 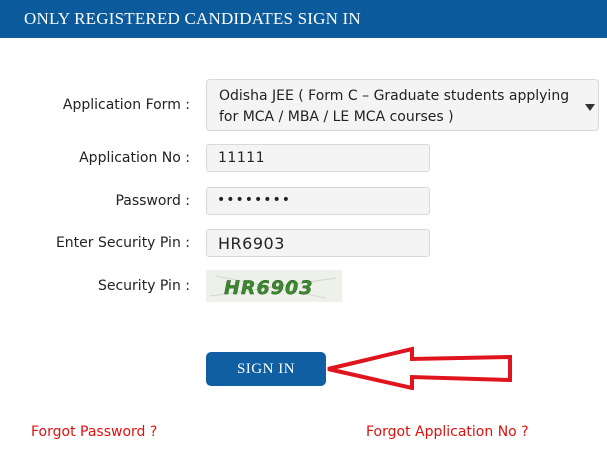 I want to click on sign-in-button: SIGN IN, so click(x=266, y=369).